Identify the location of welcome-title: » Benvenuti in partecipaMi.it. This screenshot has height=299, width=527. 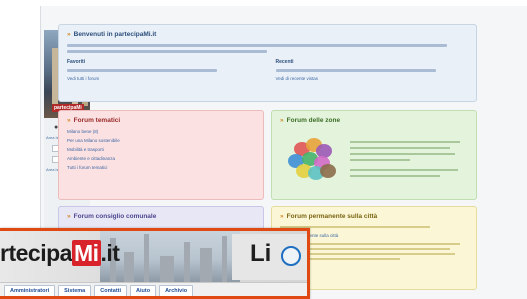
(267, 33).